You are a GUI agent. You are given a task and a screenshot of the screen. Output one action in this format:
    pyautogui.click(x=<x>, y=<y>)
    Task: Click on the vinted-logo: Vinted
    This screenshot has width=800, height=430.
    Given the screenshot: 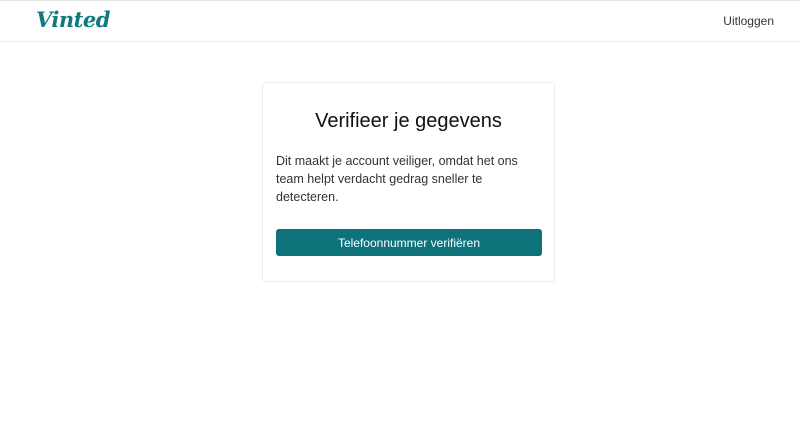 What is the action you would take?
    pyautogui.click(x=73, y=19)
    